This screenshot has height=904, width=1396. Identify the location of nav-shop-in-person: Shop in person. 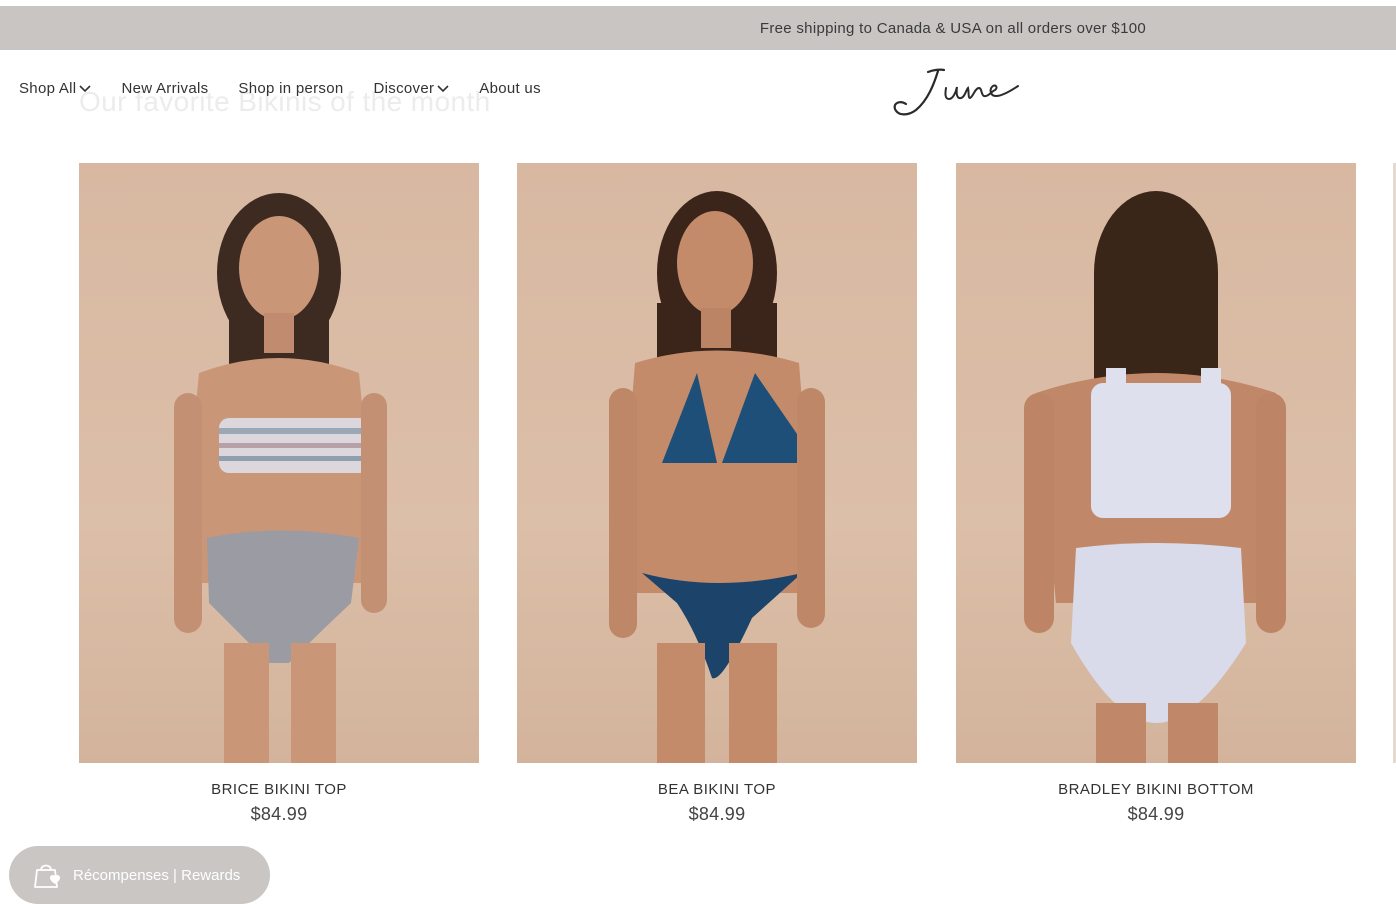
(290, 88).